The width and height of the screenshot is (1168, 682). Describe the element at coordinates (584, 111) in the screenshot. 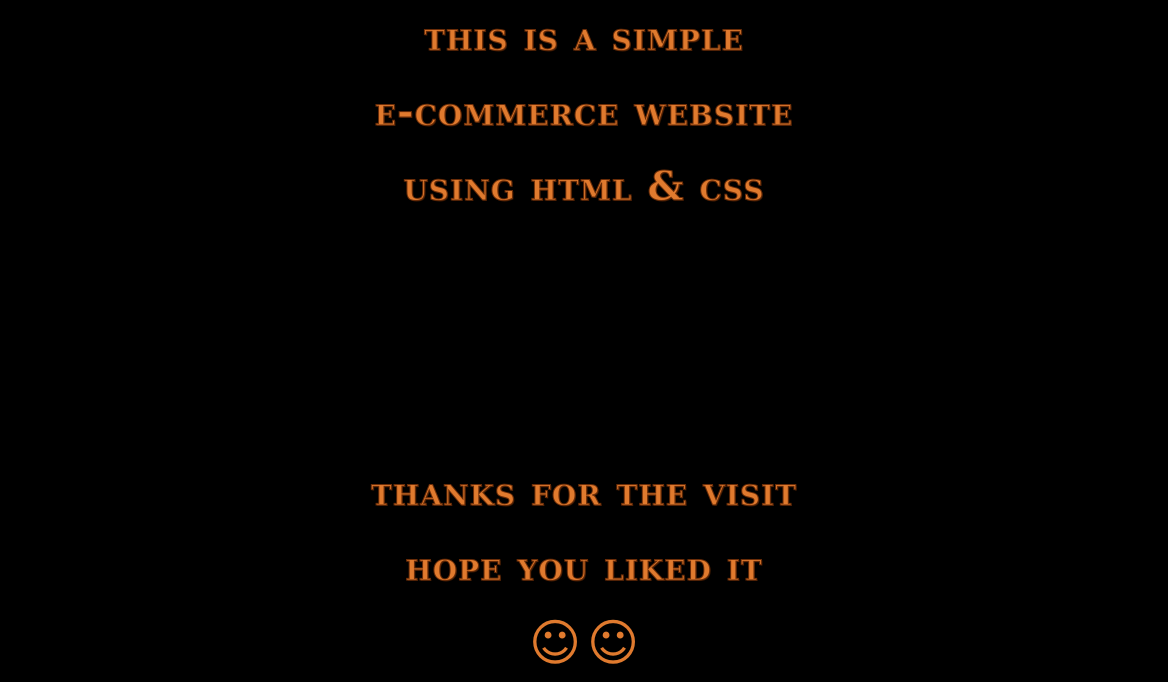

I see `intro-line-2: E-commerce Website` at that location.